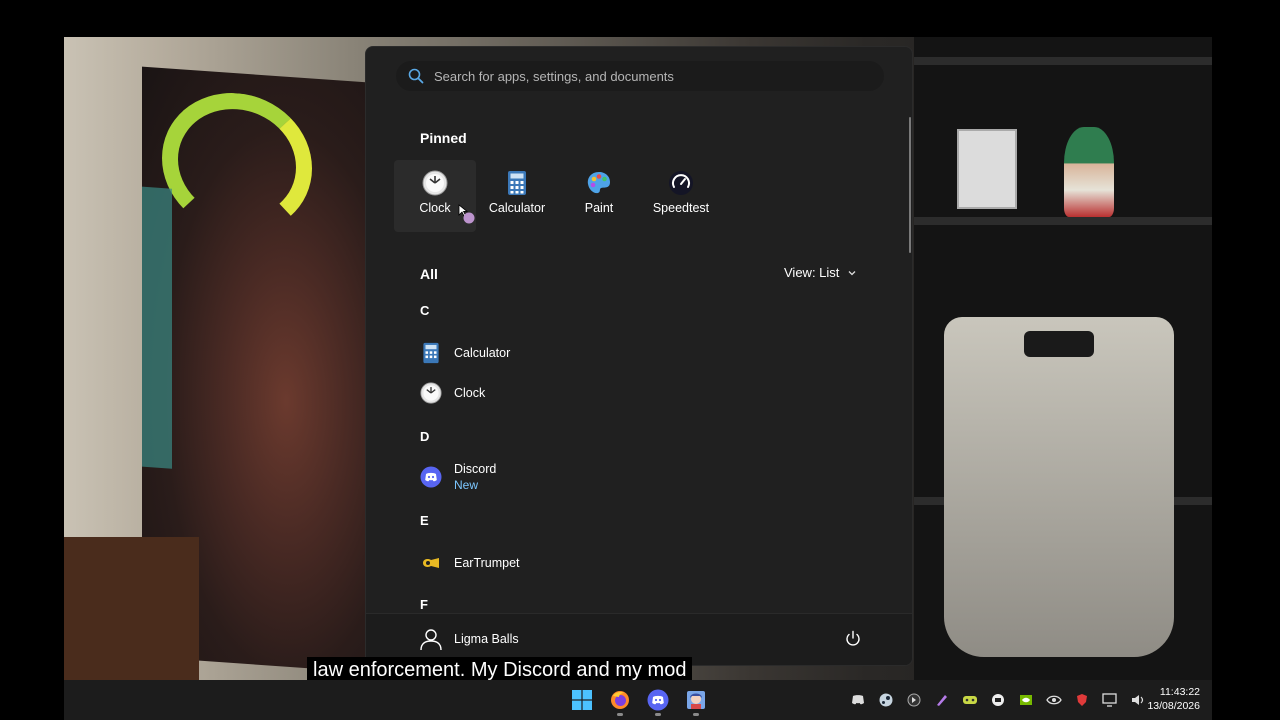  What do you see at coordinates (1089, 172) in the screenshot?
I see `figurine` at bounding box center [1089, 172].